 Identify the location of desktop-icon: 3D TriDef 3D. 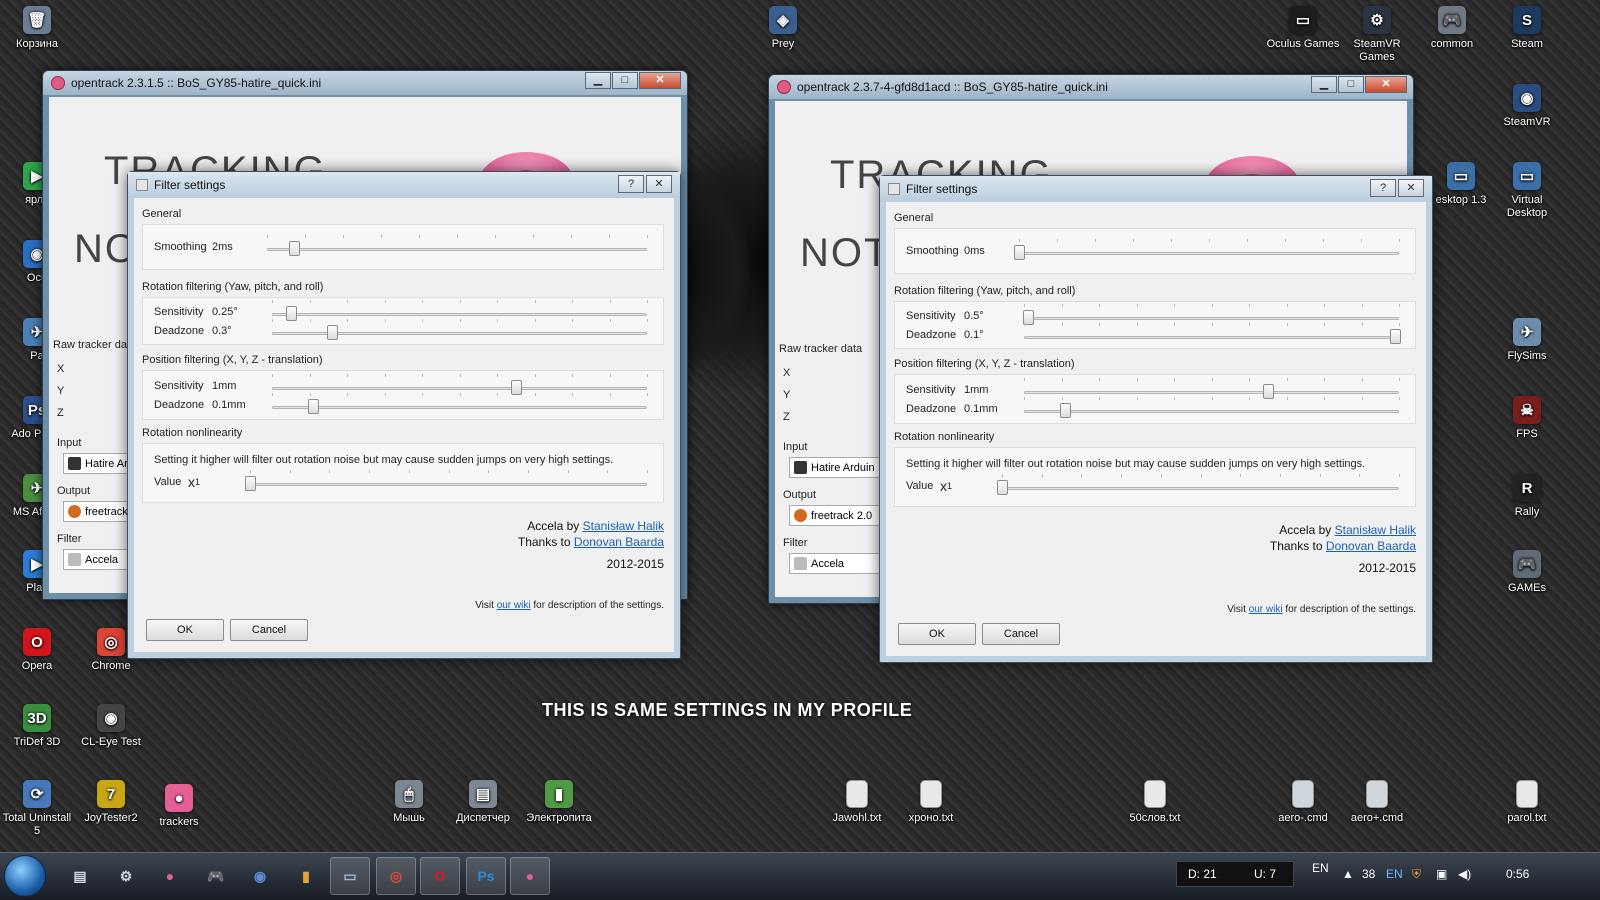
(37, 726).